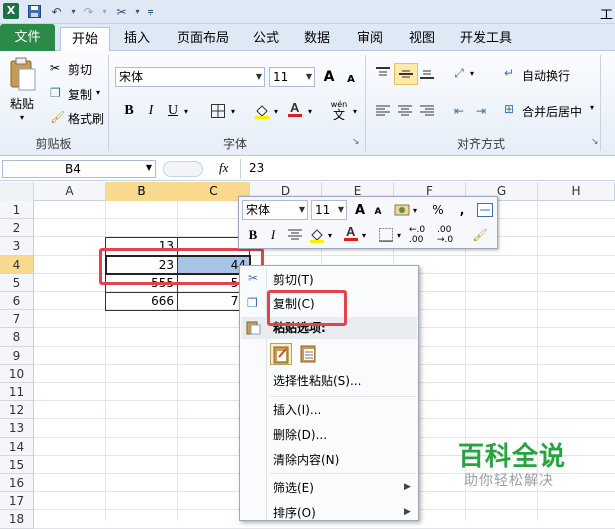  I want to click on underline-dropdown-icon: ▾, so click(186, 111).